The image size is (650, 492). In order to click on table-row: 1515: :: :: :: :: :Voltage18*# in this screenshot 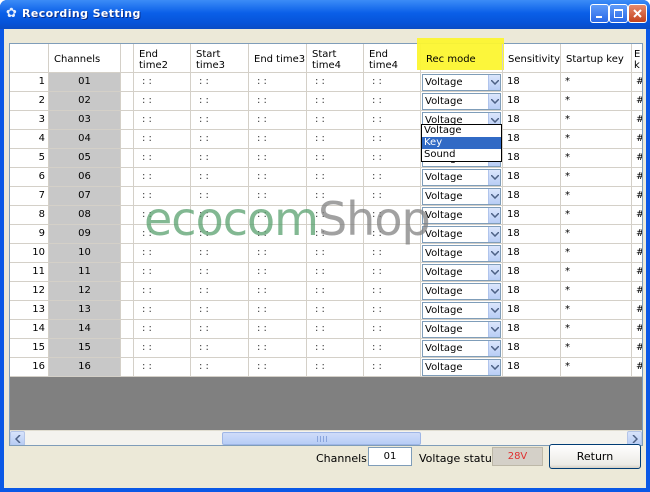, I will do `click(326, 348)`.